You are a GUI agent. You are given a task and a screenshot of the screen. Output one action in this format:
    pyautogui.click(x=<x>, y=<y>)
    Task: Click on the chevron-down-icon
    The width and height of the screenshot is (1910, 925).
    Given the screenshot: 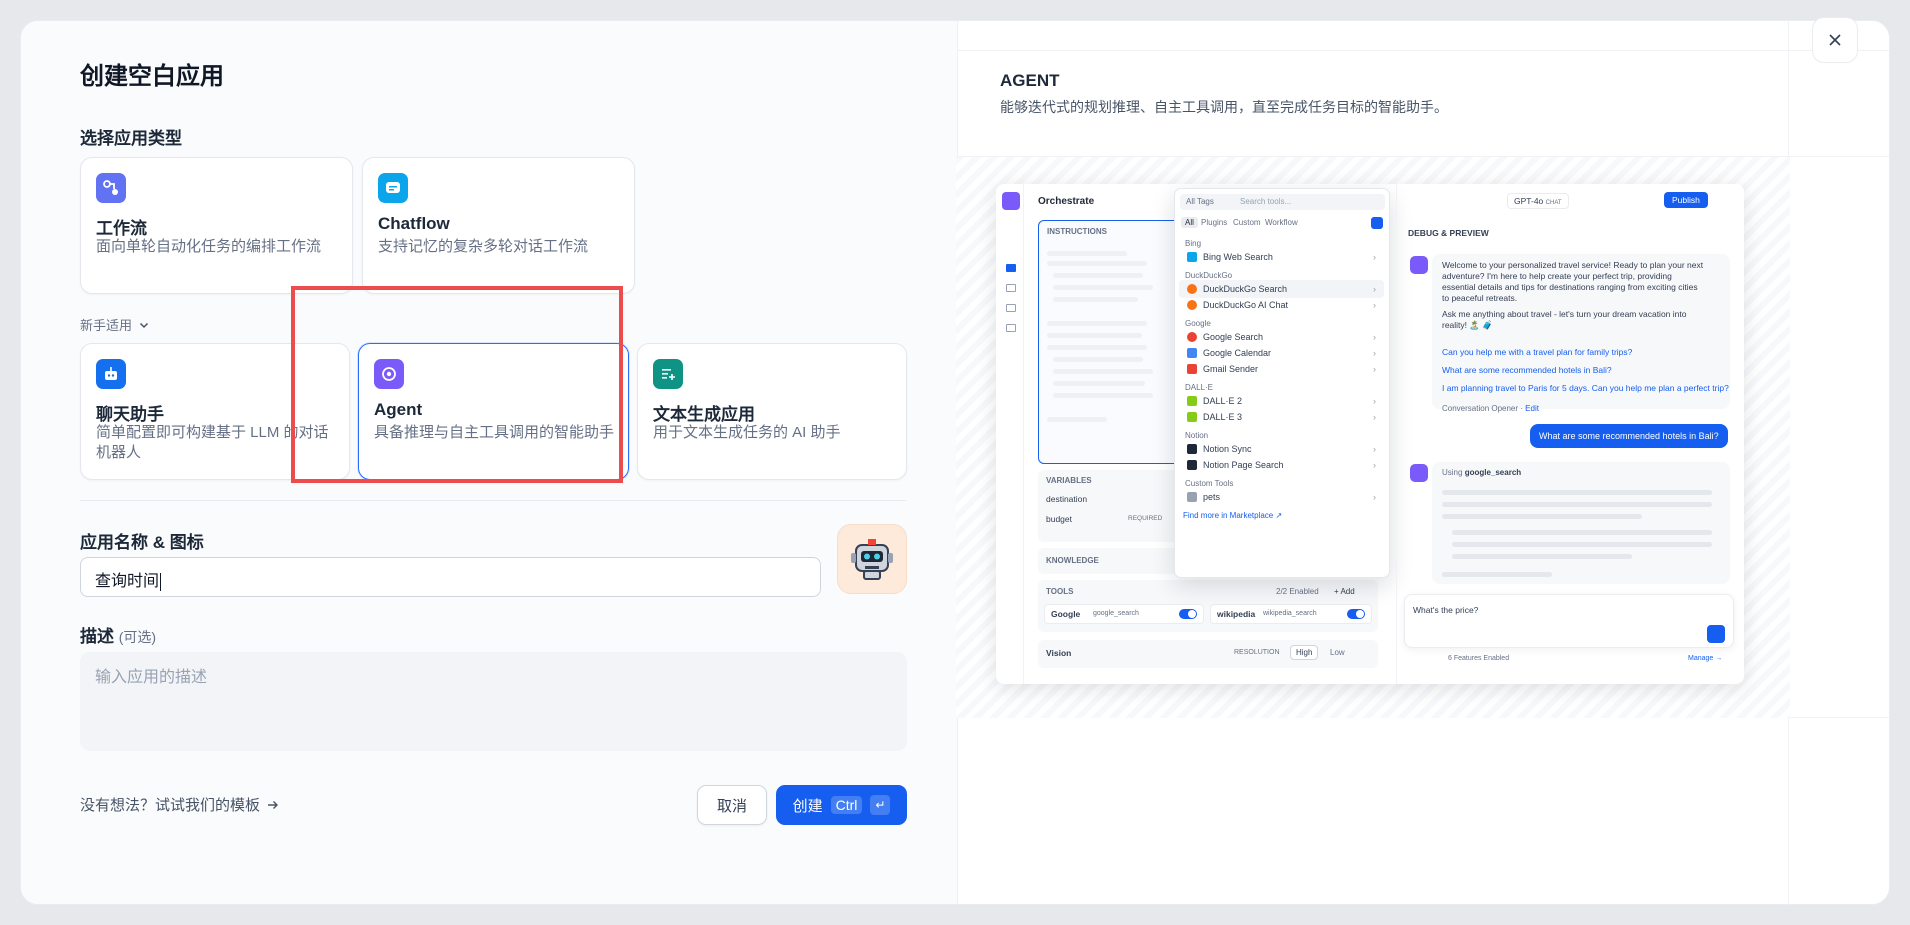 What is the action you would take?
    pyautogui.click(x=144, y=325)
    